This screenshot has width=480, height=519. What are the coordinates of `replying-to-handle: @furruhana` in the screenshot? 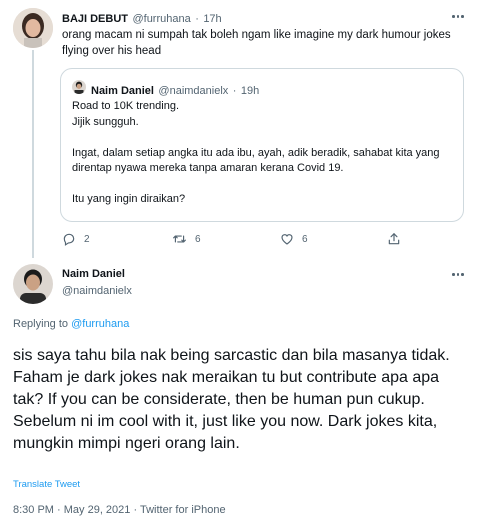 It's located at (100, 324).